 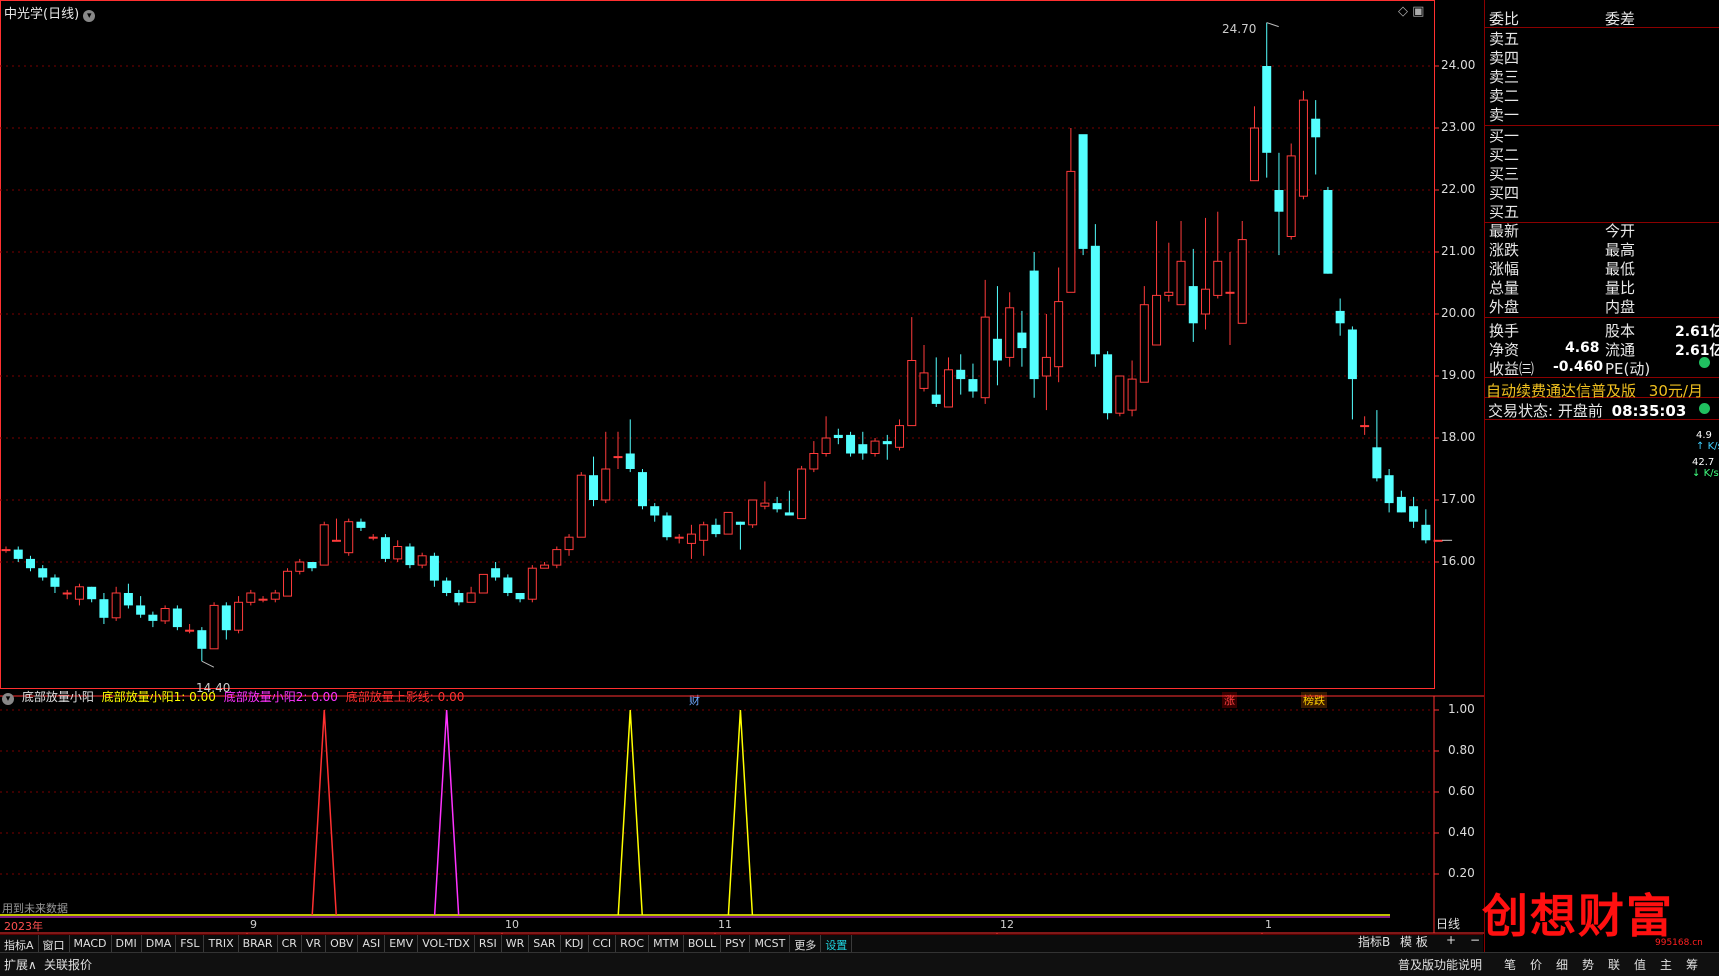 I want to click on toolbar-tab: EMV, so click(x=402, y=944).